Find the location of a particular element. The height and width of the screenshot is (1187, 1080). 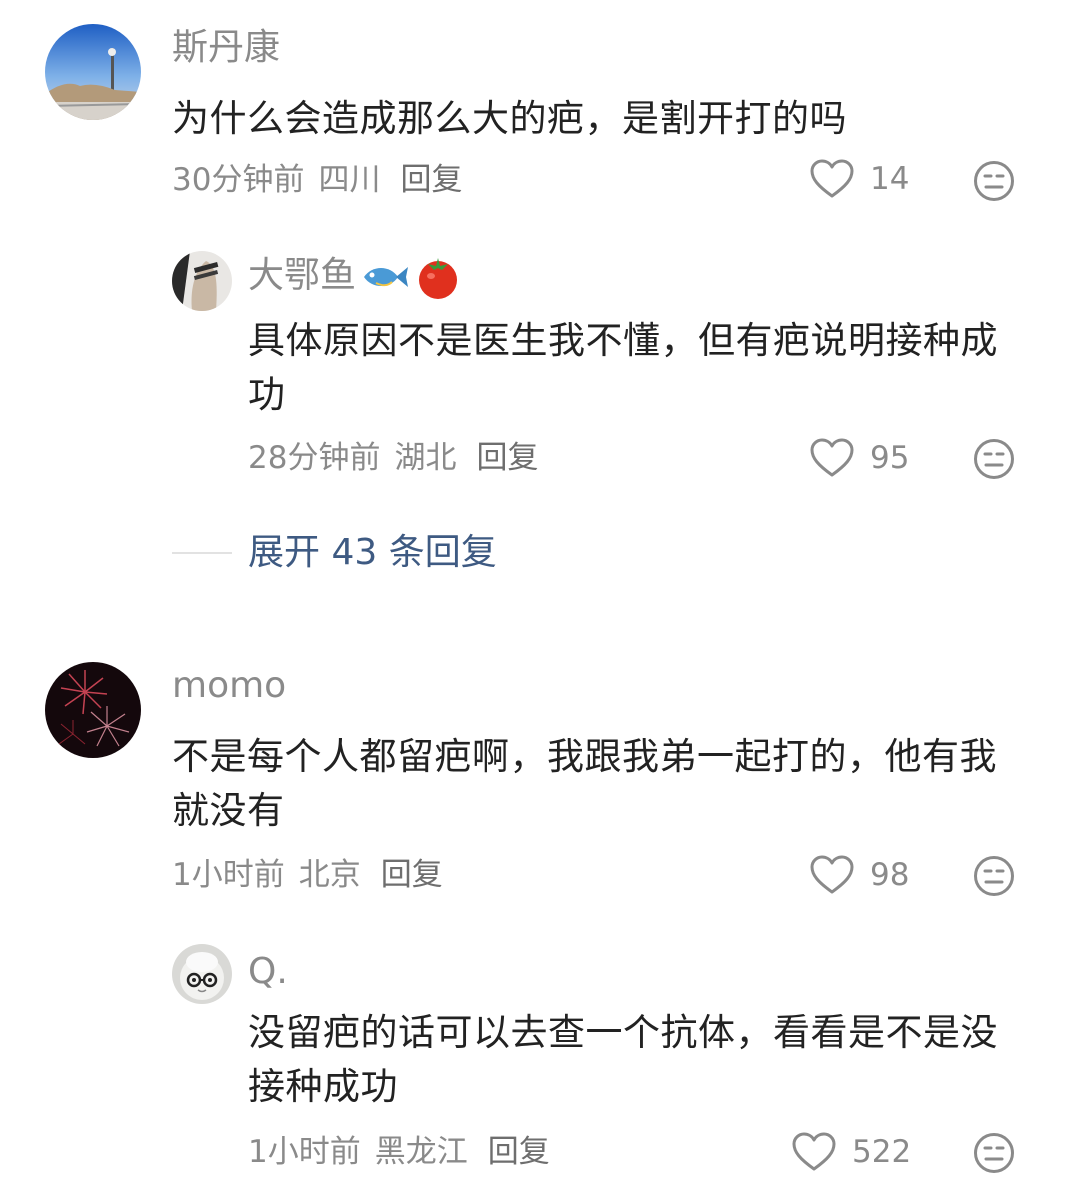

comment-username: 大鄂鱼 is located at coordinates (355, 277).